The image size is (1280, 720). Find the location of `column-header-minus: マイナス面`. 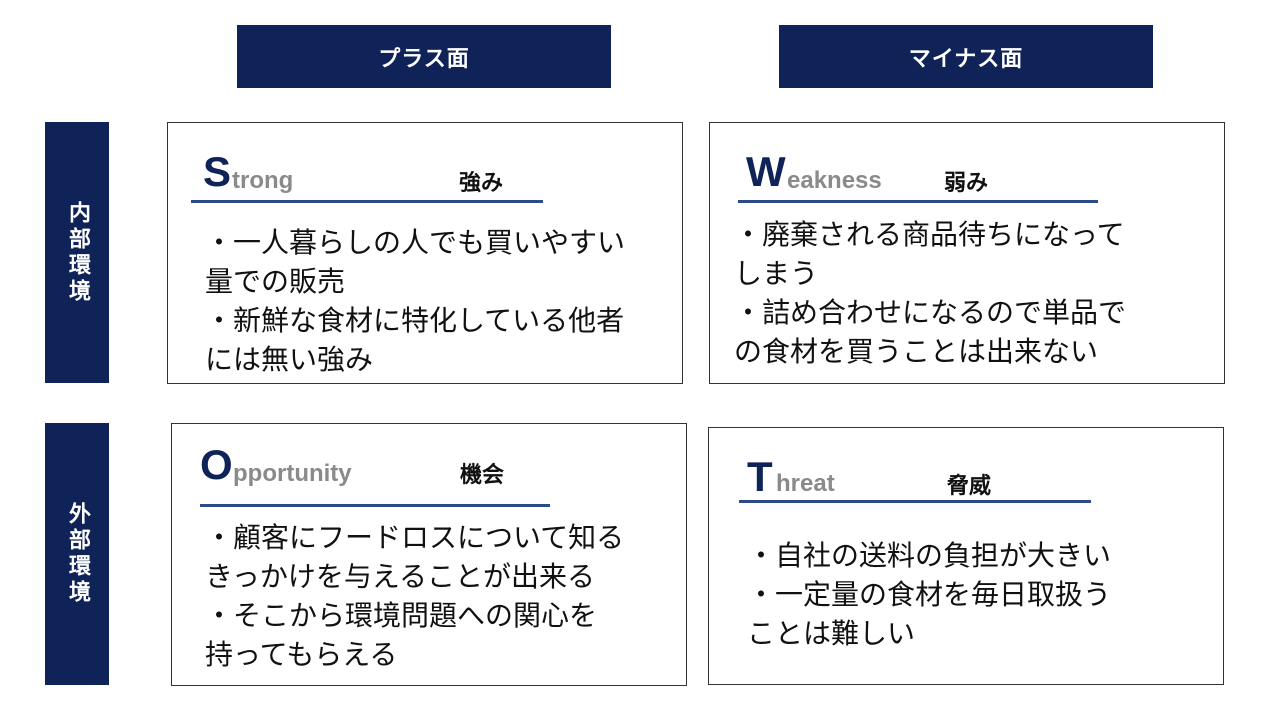

column-header-minus: マイナス面 is located at coordinates (966, 56).